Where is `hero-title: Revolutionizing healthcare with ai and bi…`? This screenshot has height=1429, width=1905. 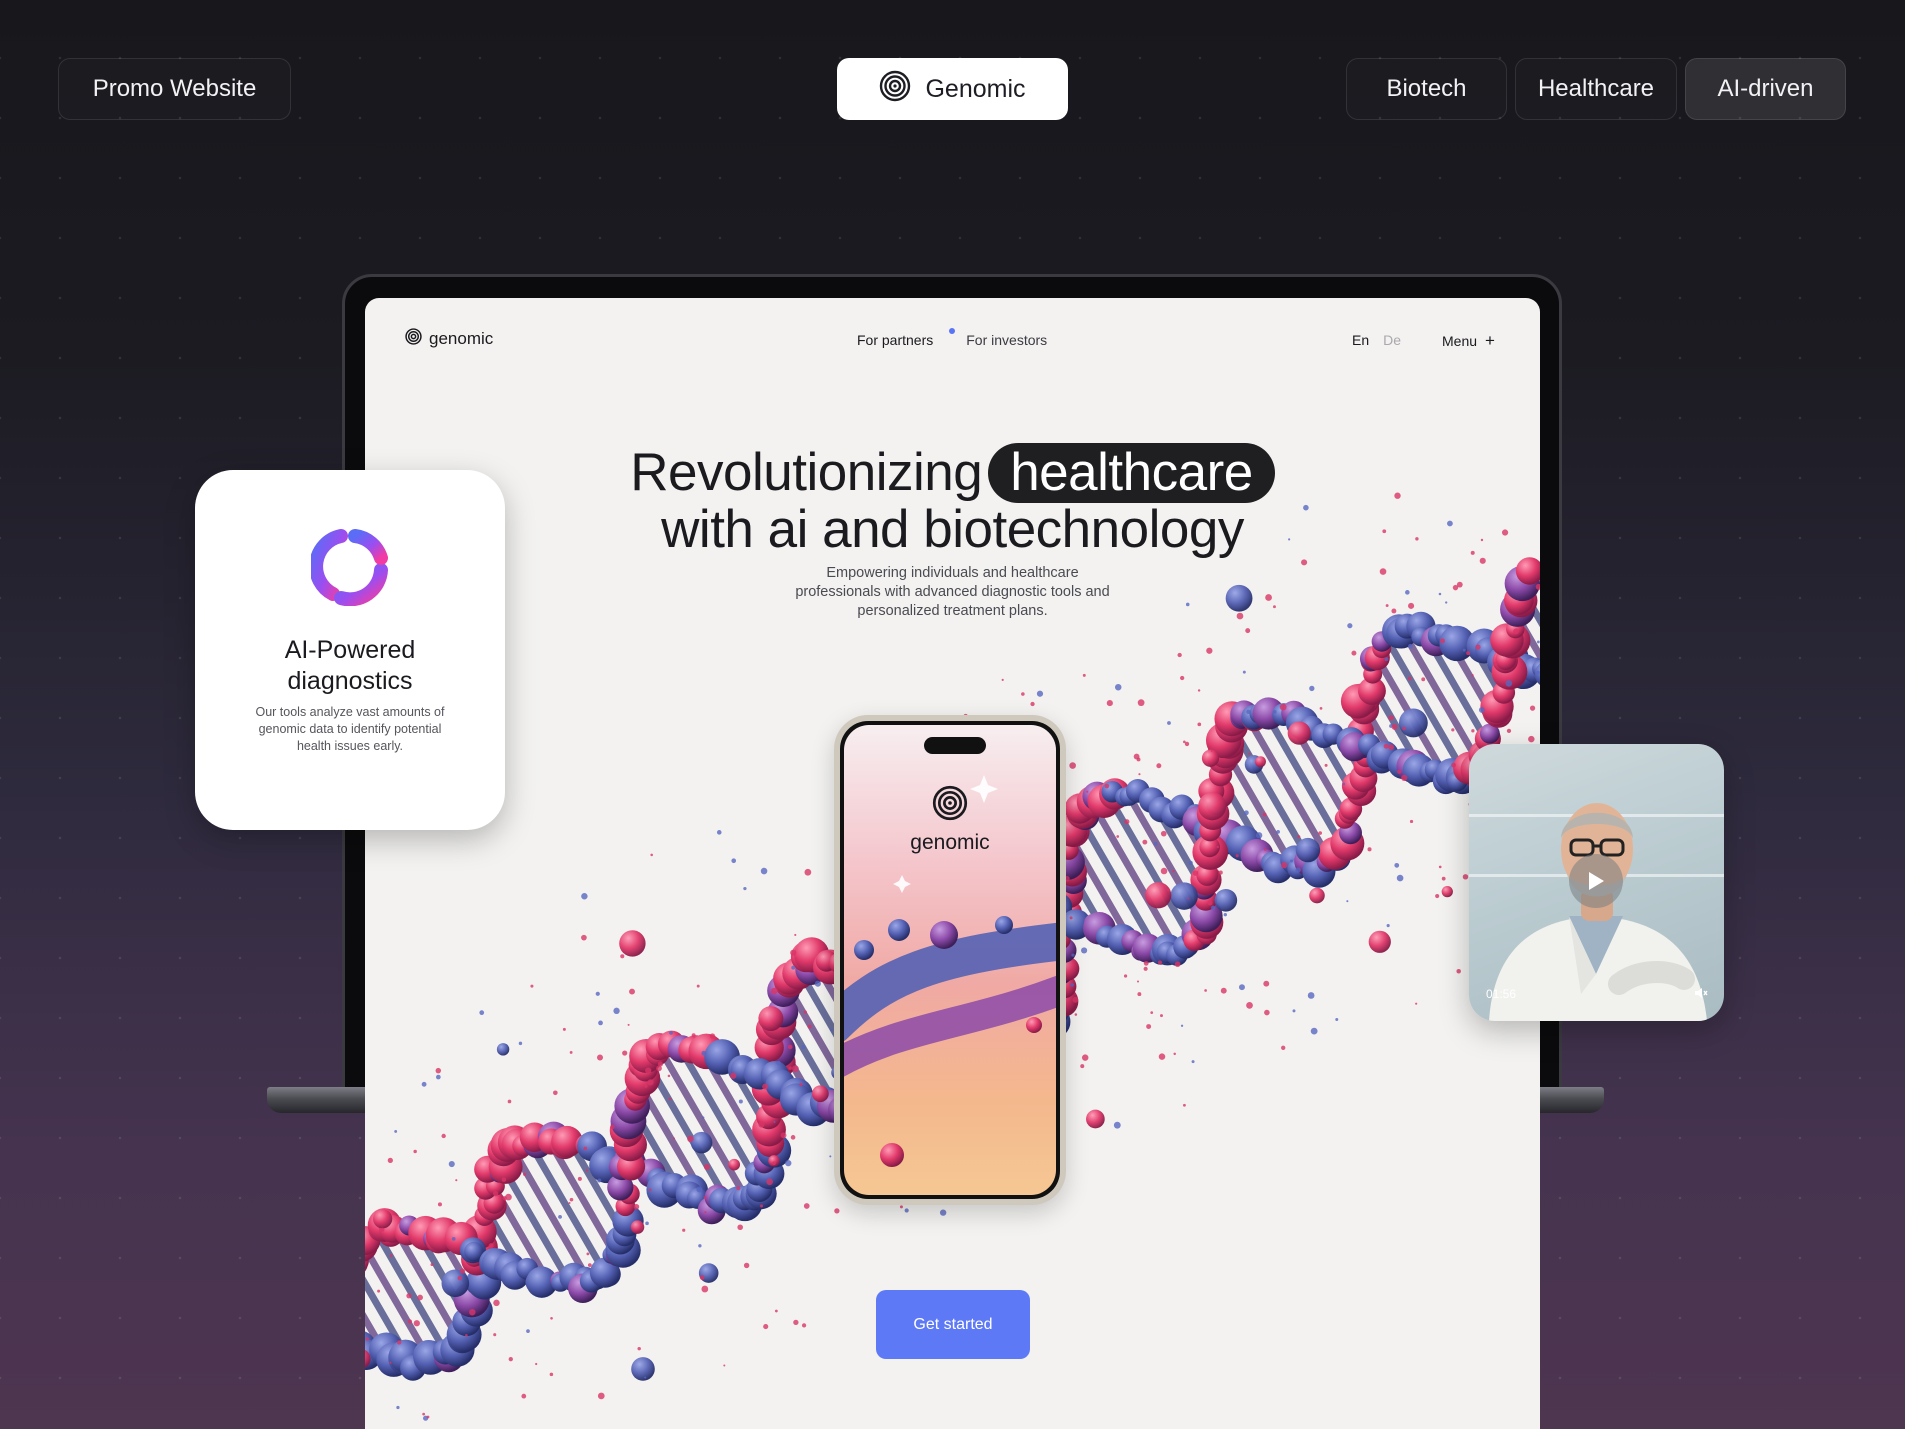
hero-title: Revolutionizing healthcare with ai and bi… is located at coordinates (952, 499).